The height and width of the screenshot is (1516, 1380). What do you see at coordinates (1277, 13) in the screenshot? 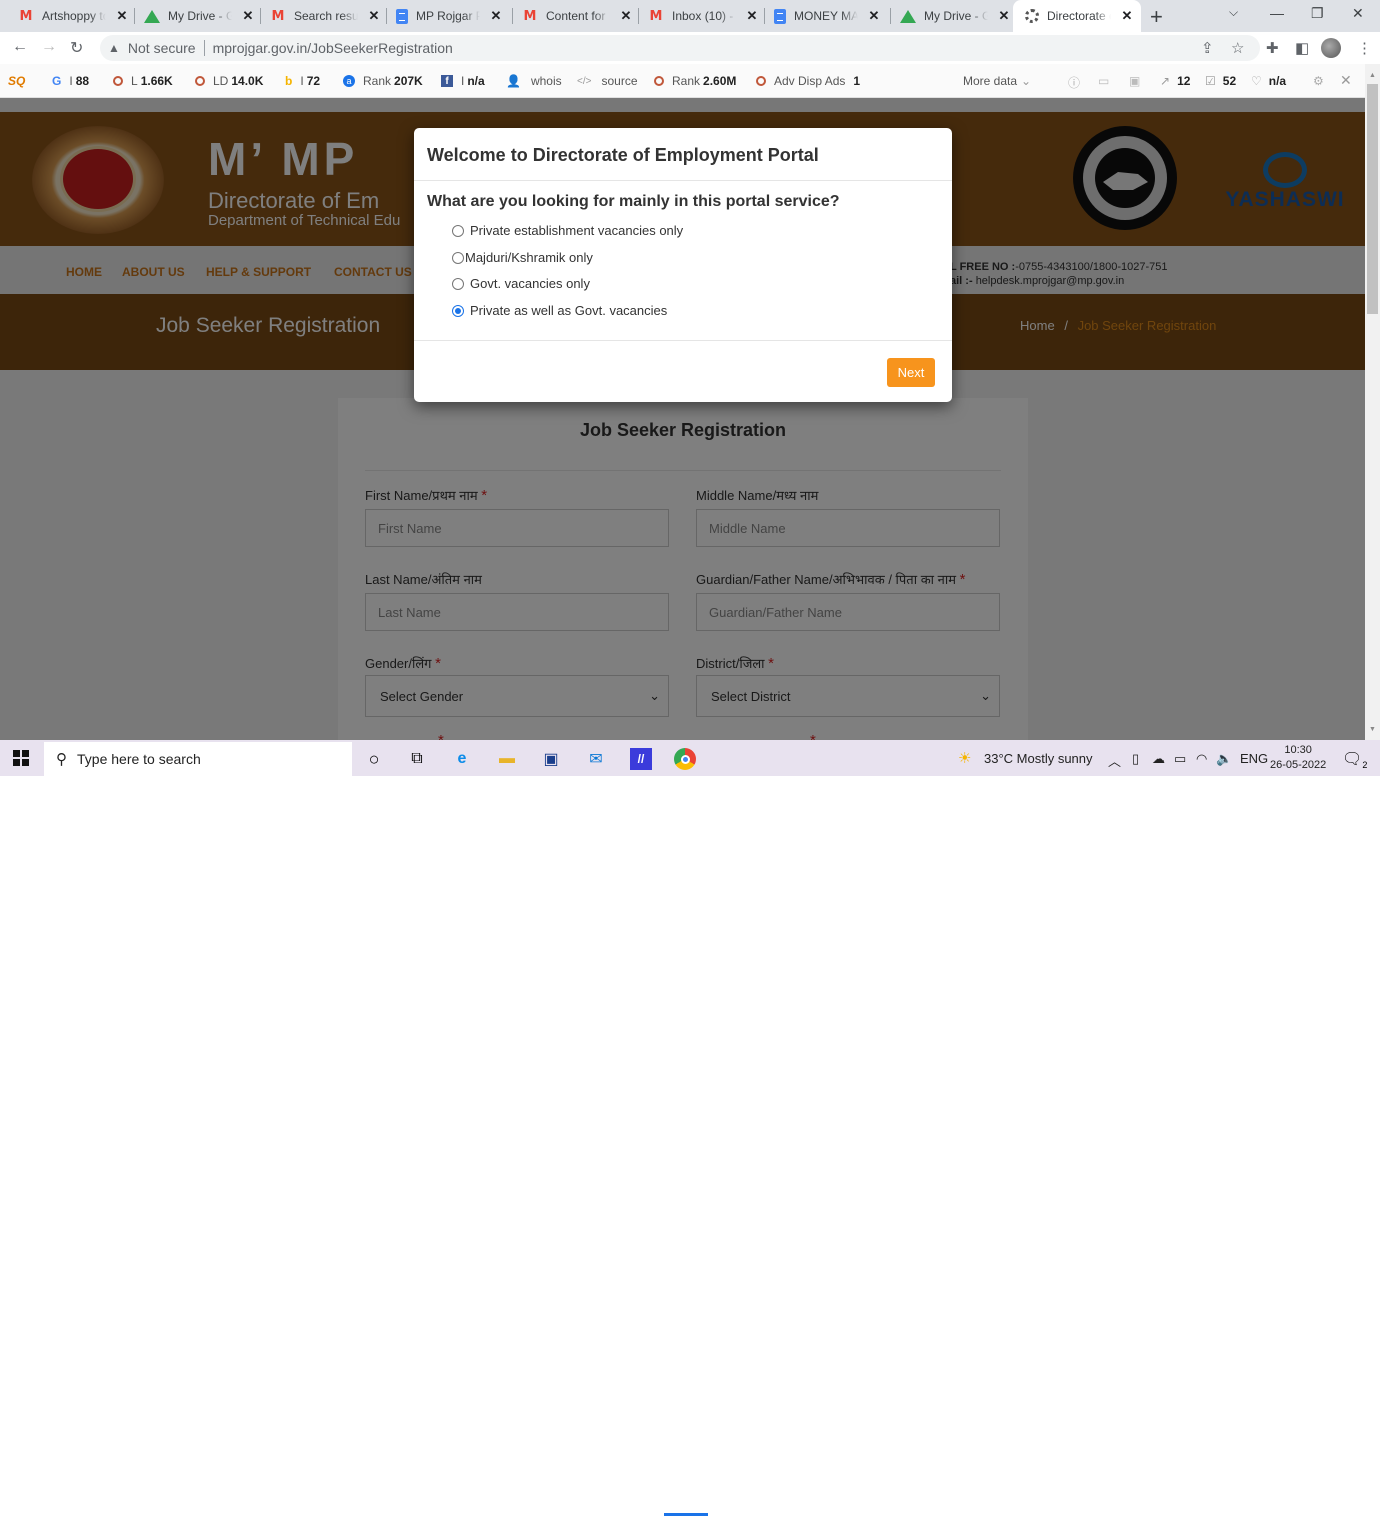
I see `minimize-icon: —` at bounding box center [1277, 13].